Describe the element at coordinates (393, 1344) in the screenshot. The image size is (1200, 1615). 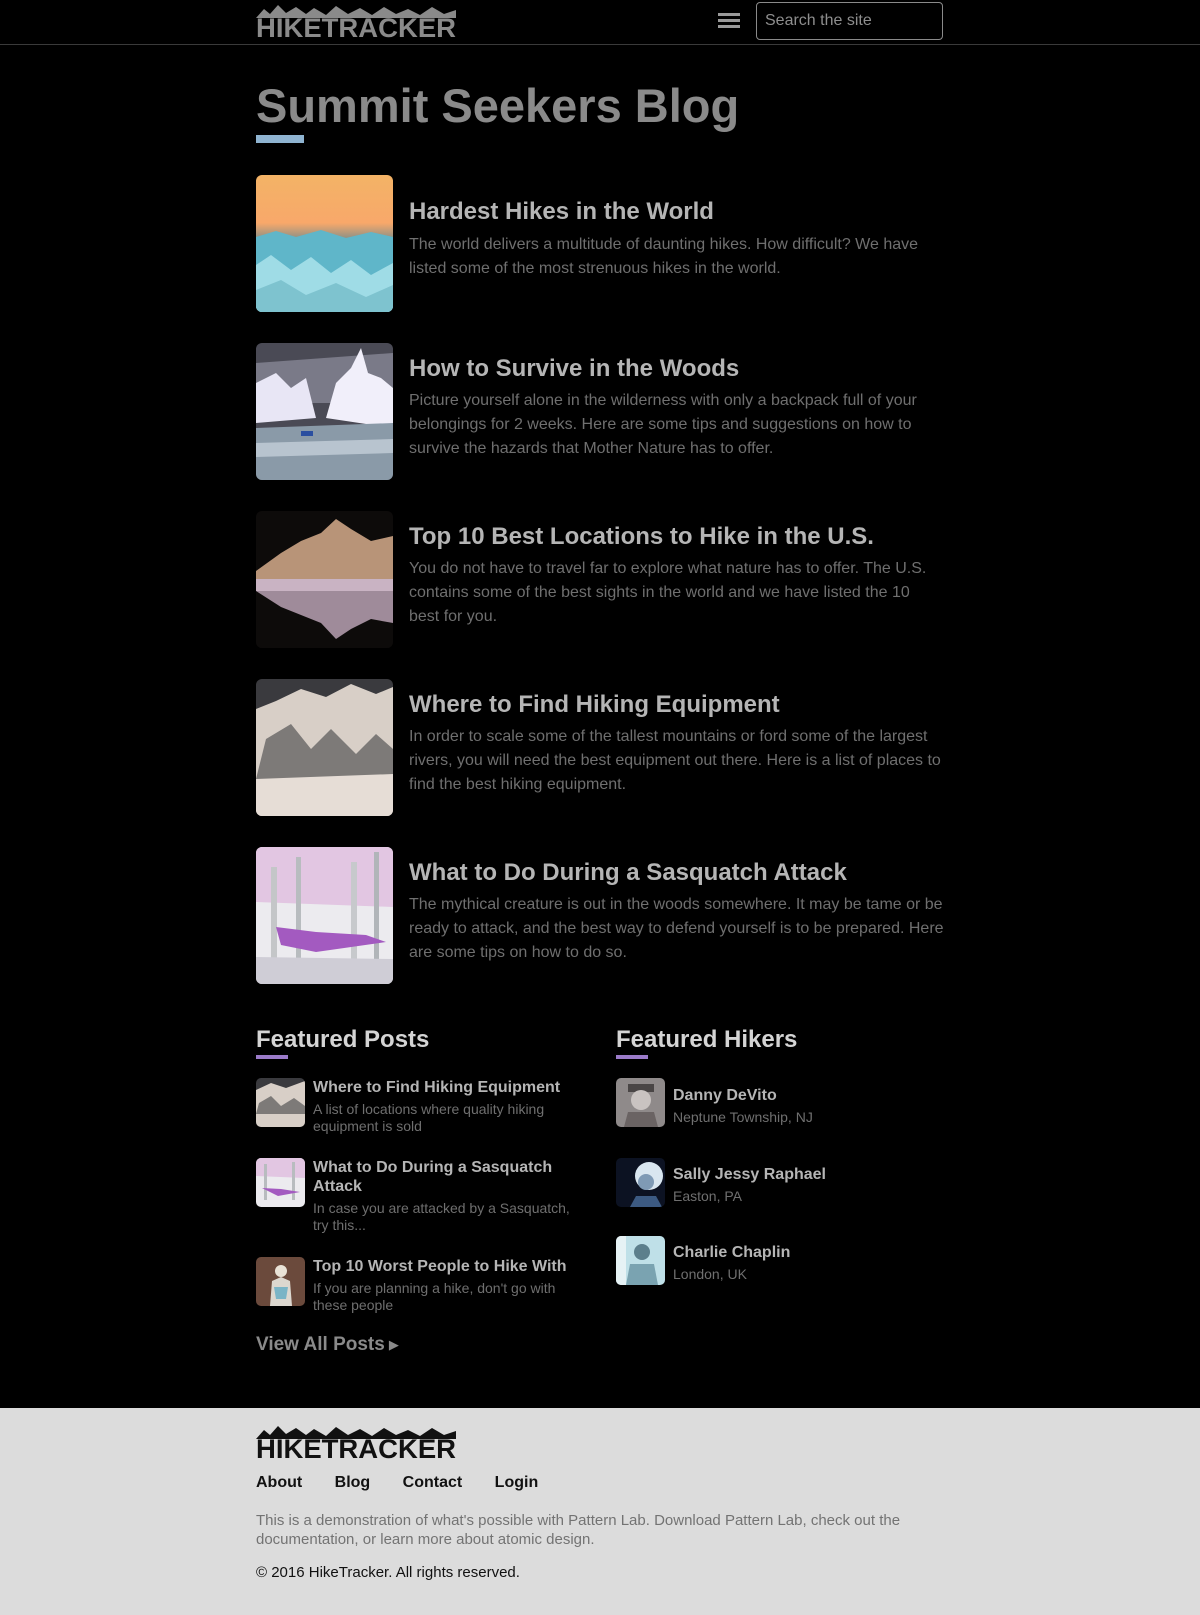
I see `right-triangle-arrow-icon: ▶` at that location.